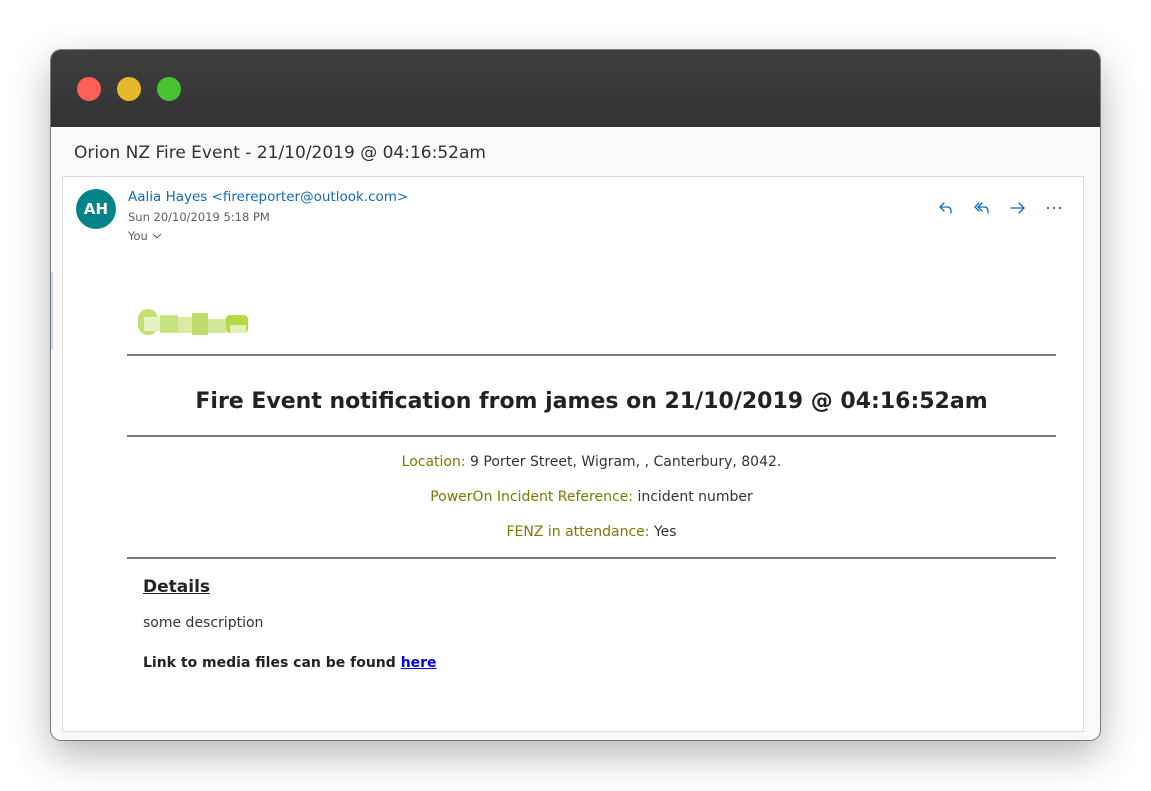 The width and height of the screenshot is (1151, 791). I want to click on recipients: You, so click(145, 236).